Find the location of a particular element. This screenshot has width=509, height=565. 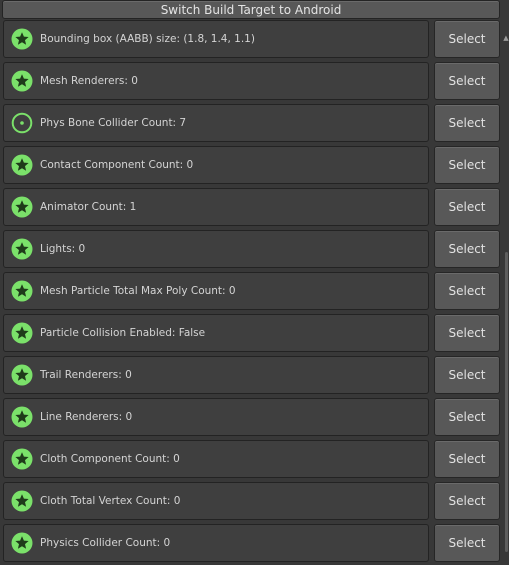

validation-row: Cloth Total Vertex Count: 0 Select is located at coordinates (251, 502).